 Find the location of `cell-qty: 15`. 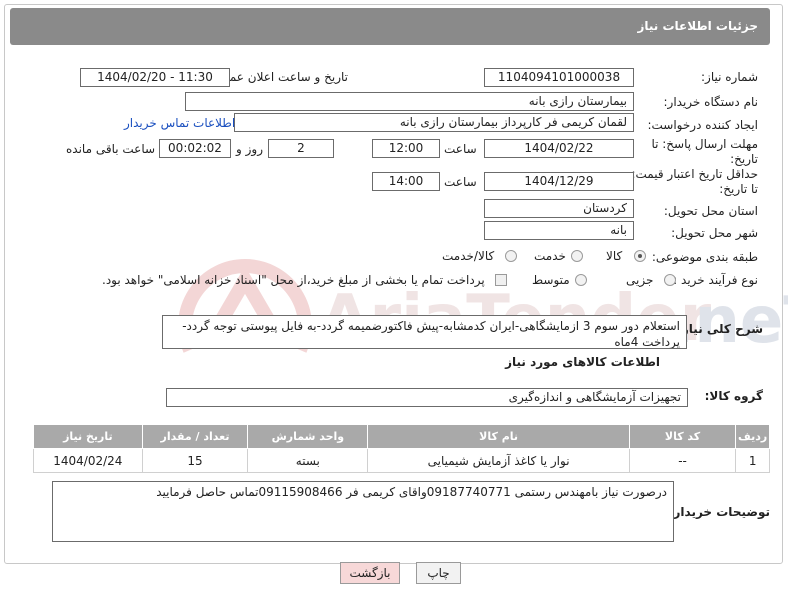

cell-qty: 15 is located at coordinates (195, 460).